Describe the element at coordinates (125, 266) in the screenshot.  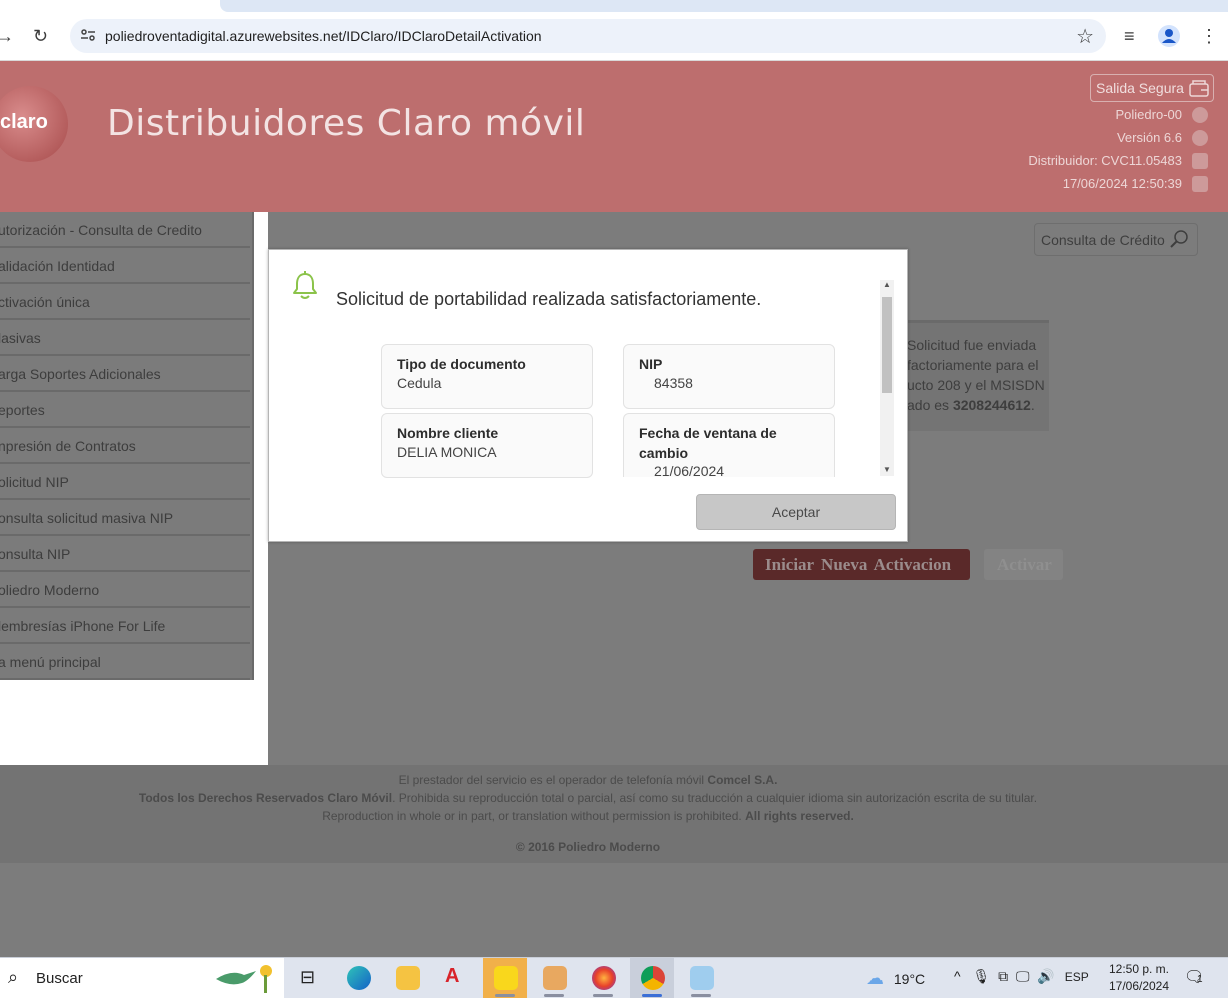
I see `sidebar-item-validacion: alidación Identidad` at that location.